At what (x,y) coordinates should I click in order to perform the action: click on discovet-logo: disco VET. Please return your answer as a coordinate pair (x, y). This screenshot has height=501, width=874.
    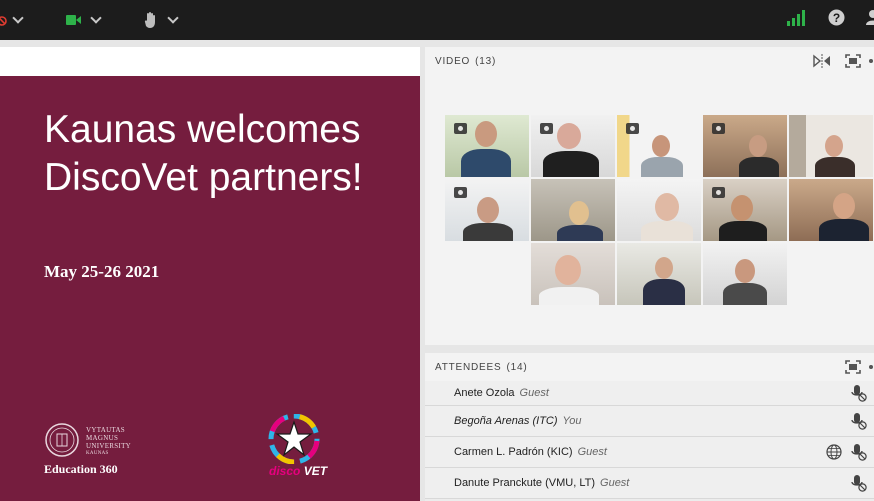
    Looking at the image, I should click on (297, 447).